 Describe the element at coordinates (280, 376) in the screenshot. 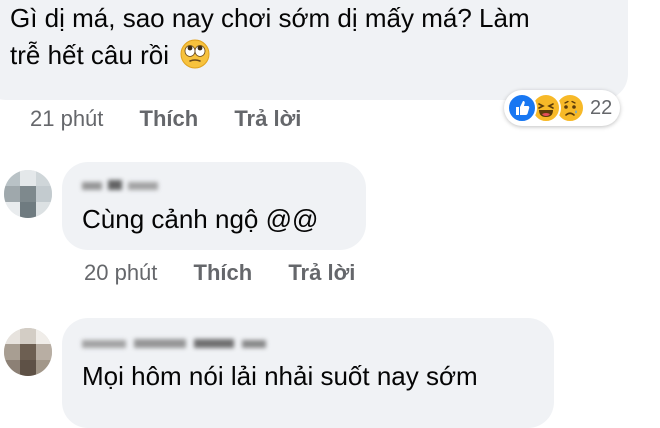

I see `comment-text: Mọi hôm nói lải nhải suốt nay sớm` at that location.